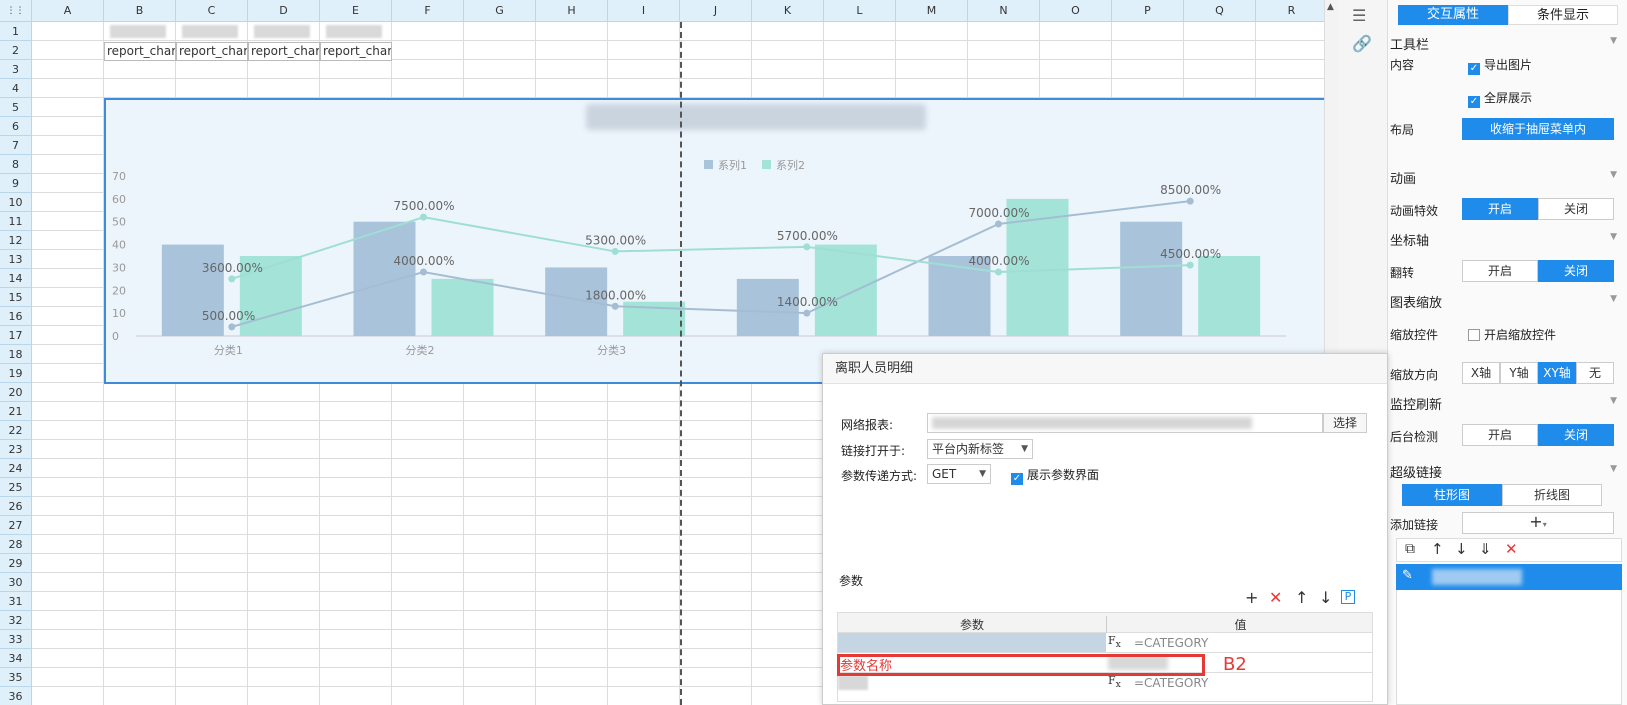  Describe the element at coordinates (1519, 373) in the screenshot. I see `zoom-y-button: Y轴` at that location.